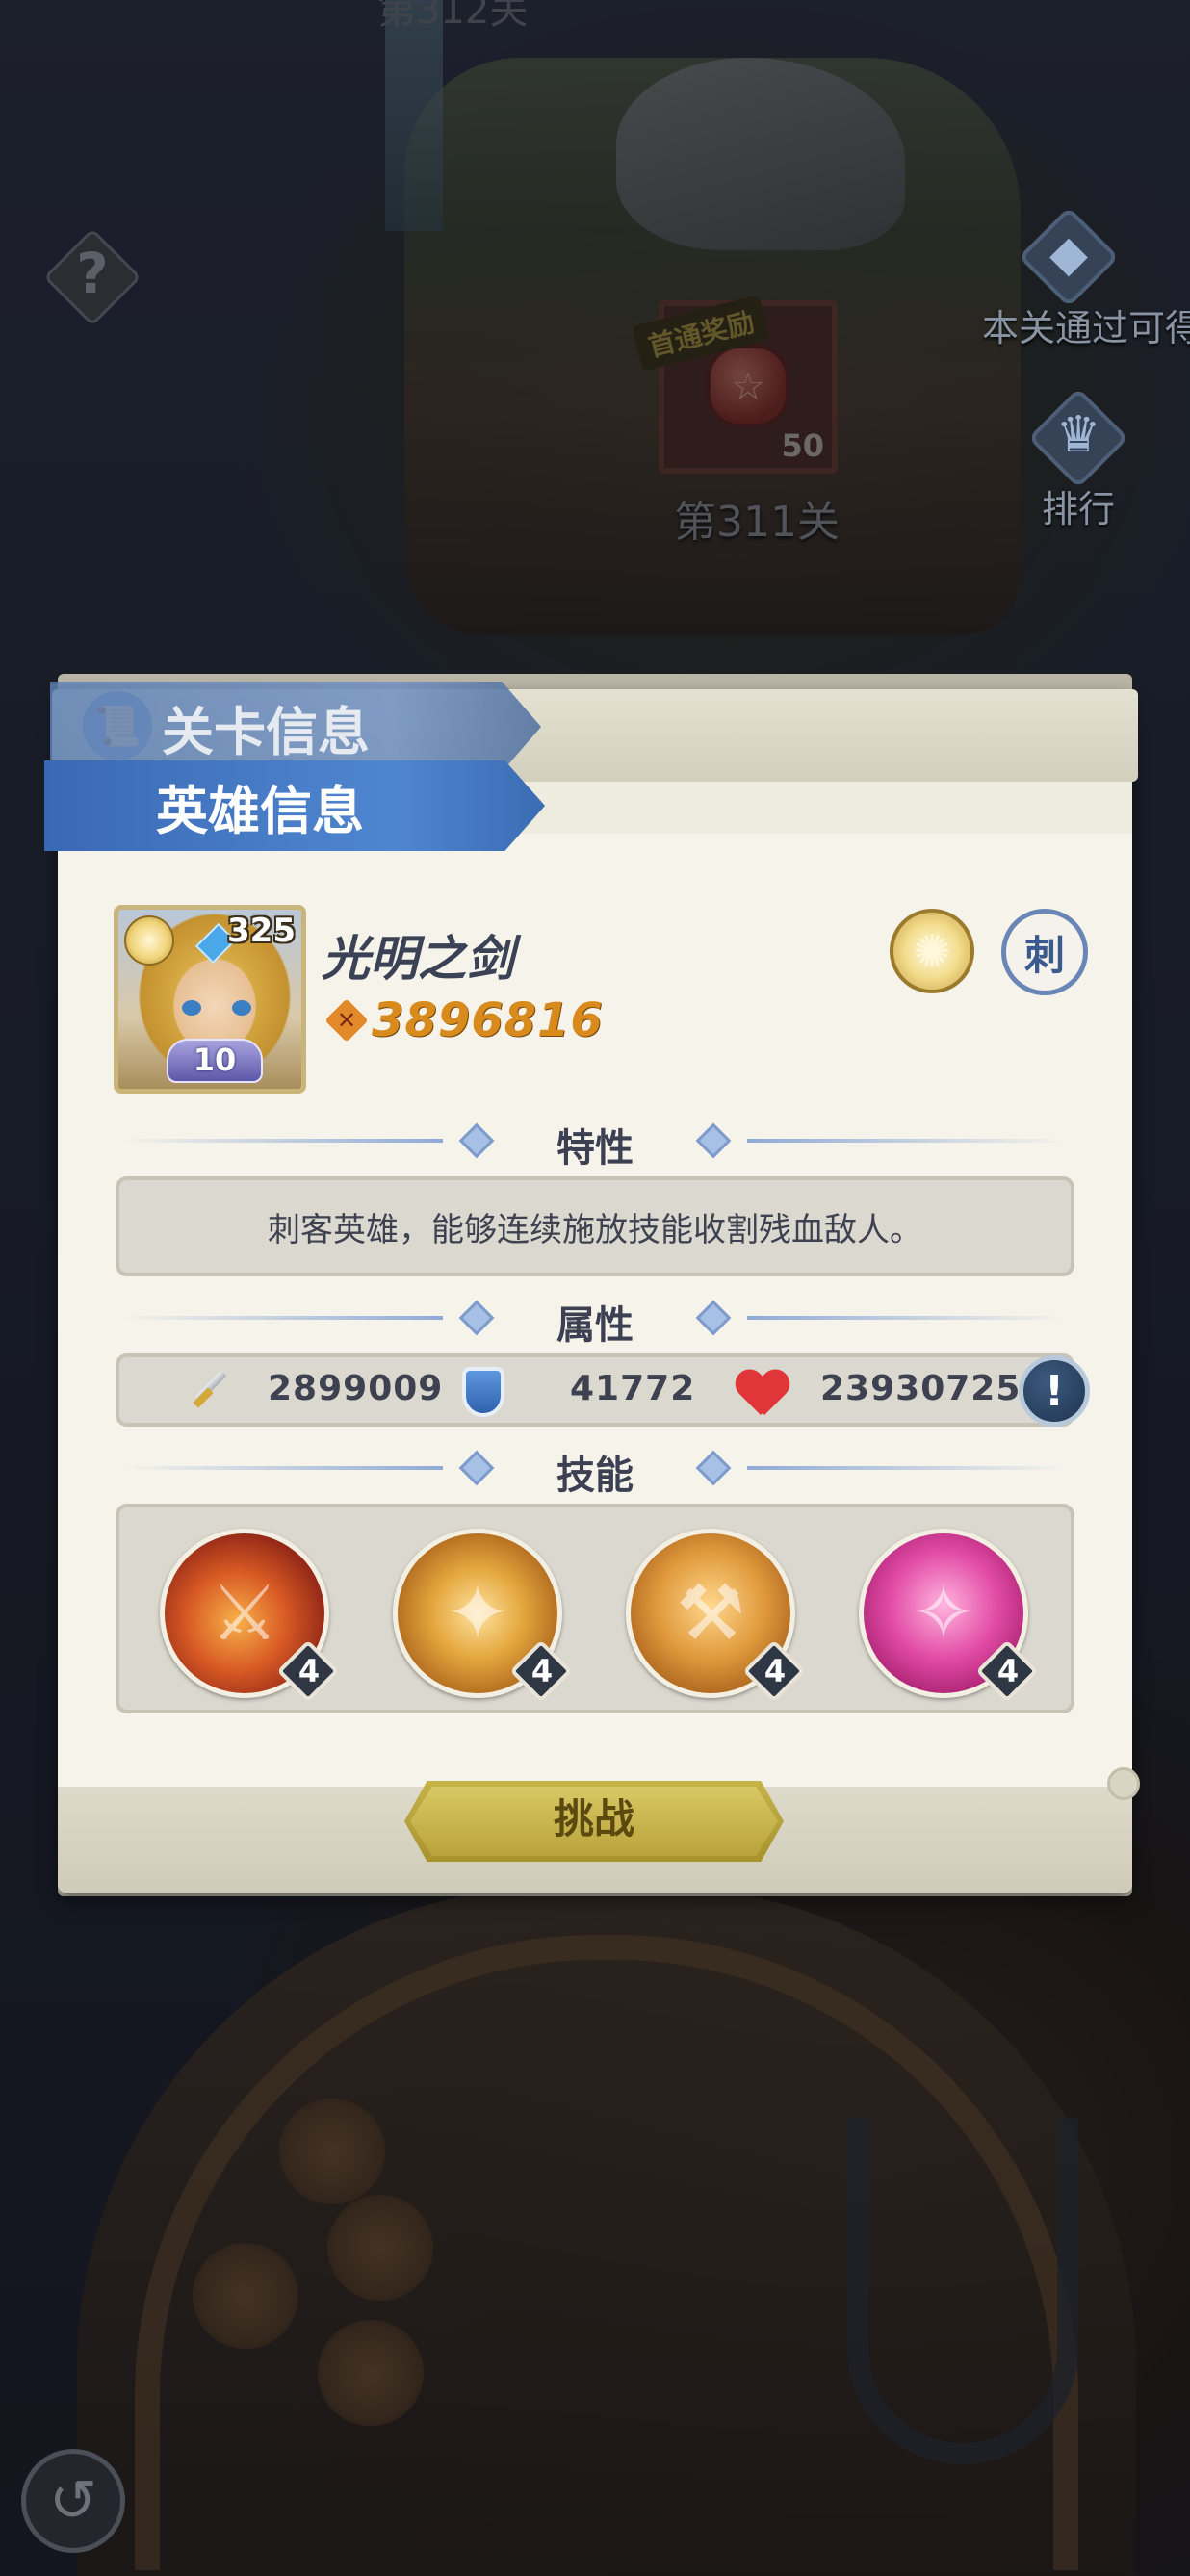 Image resolution: width=1190 pixels, height=2576 pixels. What do you see at coordinates (215, 1061) in the screenshot?
I see `hero-star-badge: 10` at bounding box center [215, 1061].